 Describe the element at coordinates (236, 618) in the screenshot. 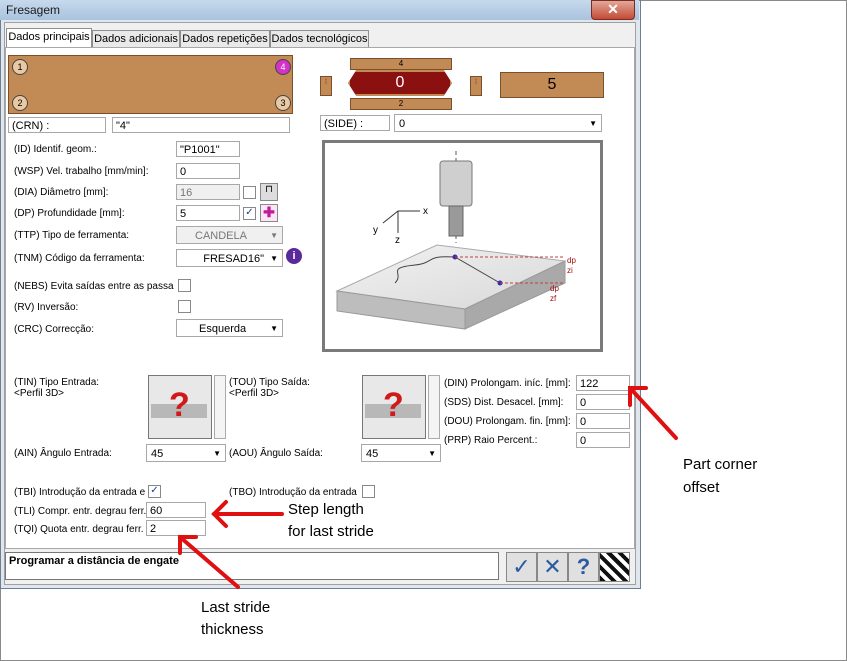

I see `annotation-last-stride: Last stride thickness` at that location.